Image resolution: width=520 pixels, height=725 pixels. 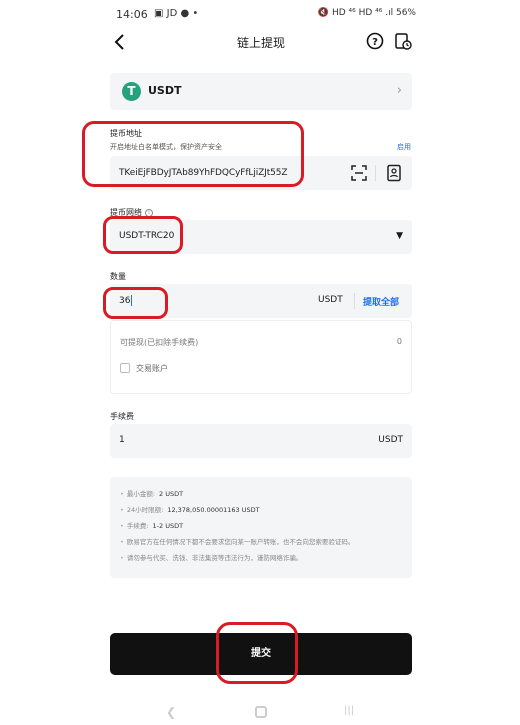 I want to click on note-fraud-warning: • 请勿参与代买、洗钱、非法集资等违法行为，谨防网络诈骗。, so click(x=261, y=558).